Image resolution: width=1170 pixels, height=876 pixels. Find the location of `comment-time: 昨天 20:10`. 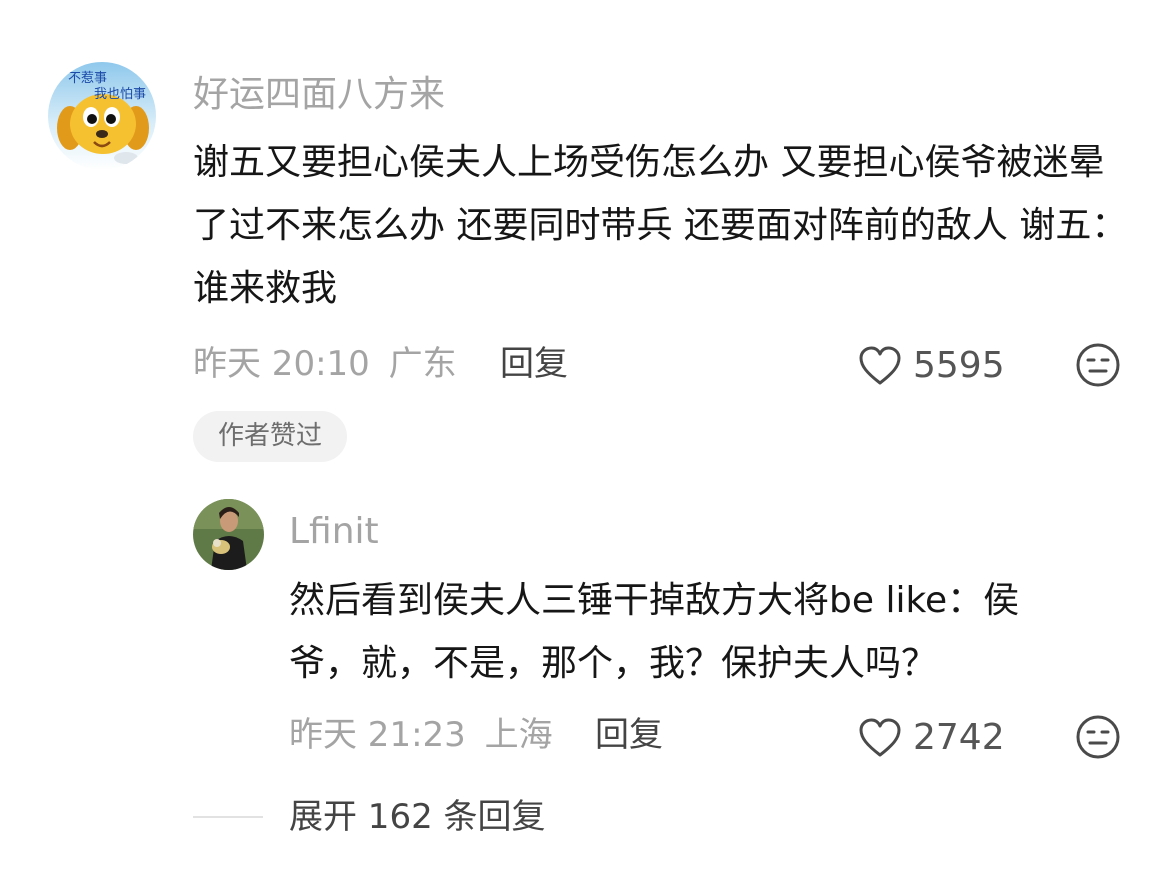

comment-time: 昨天 20:10 is located at coordinates (281, 364).